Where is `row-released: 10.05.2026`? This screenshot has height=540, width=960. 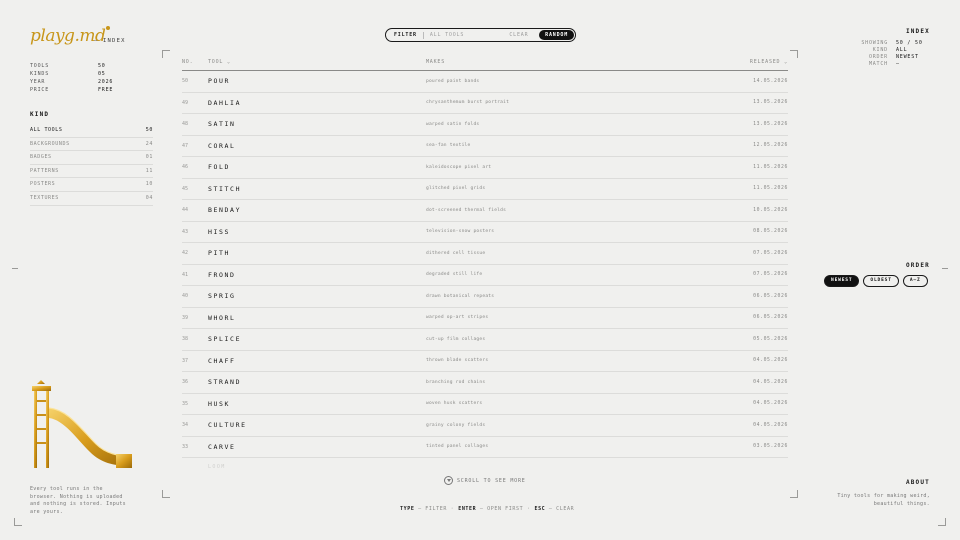 row-released: 10.05.2026 is located at coordinates (770, 210).